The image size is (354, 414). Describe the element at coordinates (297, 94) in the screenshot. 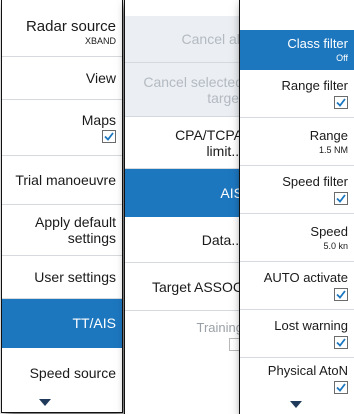

I see `menu-item-range-filter: Range filter` at that location.